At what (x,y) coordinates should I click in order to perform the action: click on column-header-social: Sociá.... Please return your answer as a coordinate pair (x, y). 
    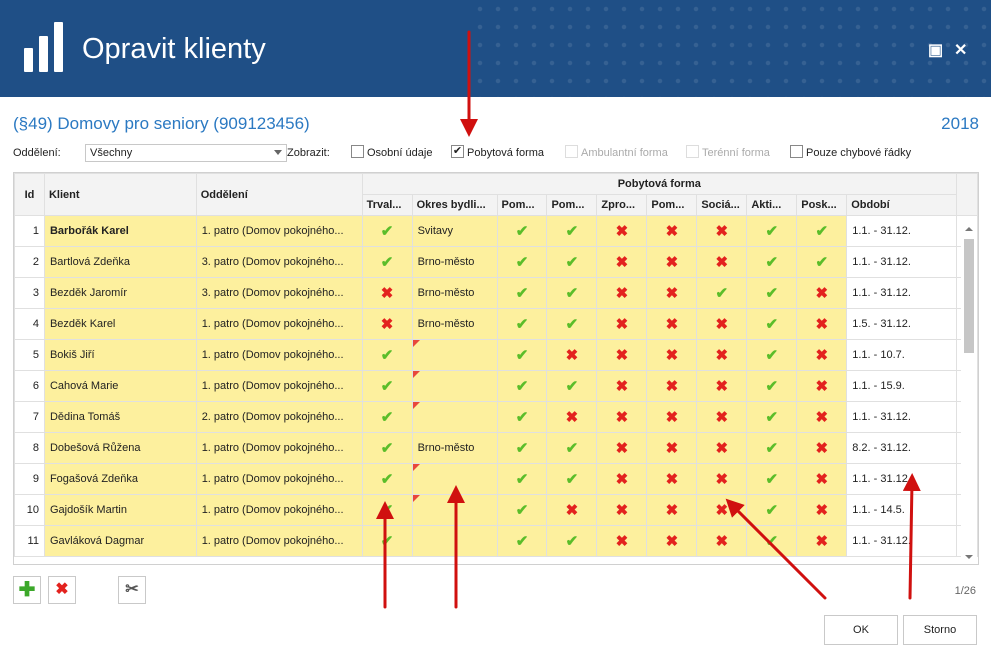
    Looking at the image, I should click on (722, 205).